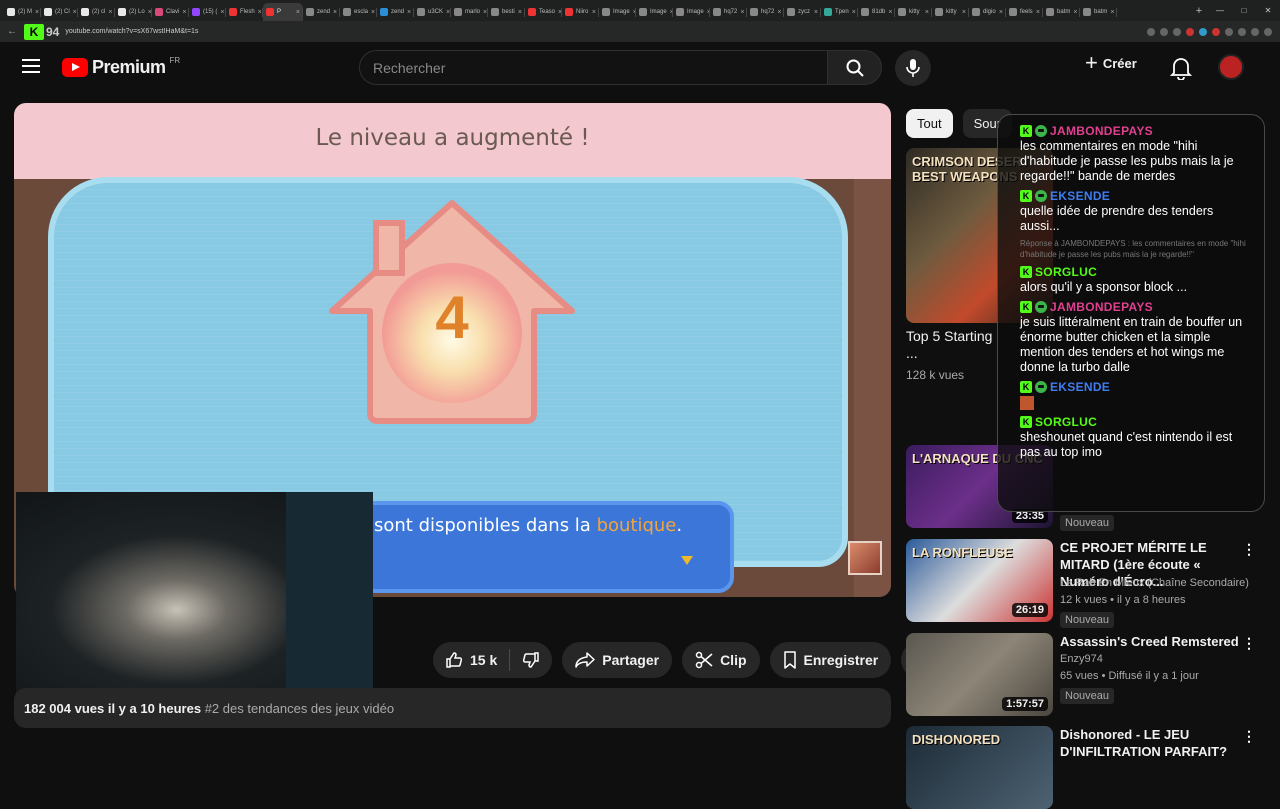 The image size is (1280, 809). Describe the element at coordinates (543, 12) in the screenshot. I see `browser-tab: Teaso ×` at that location.